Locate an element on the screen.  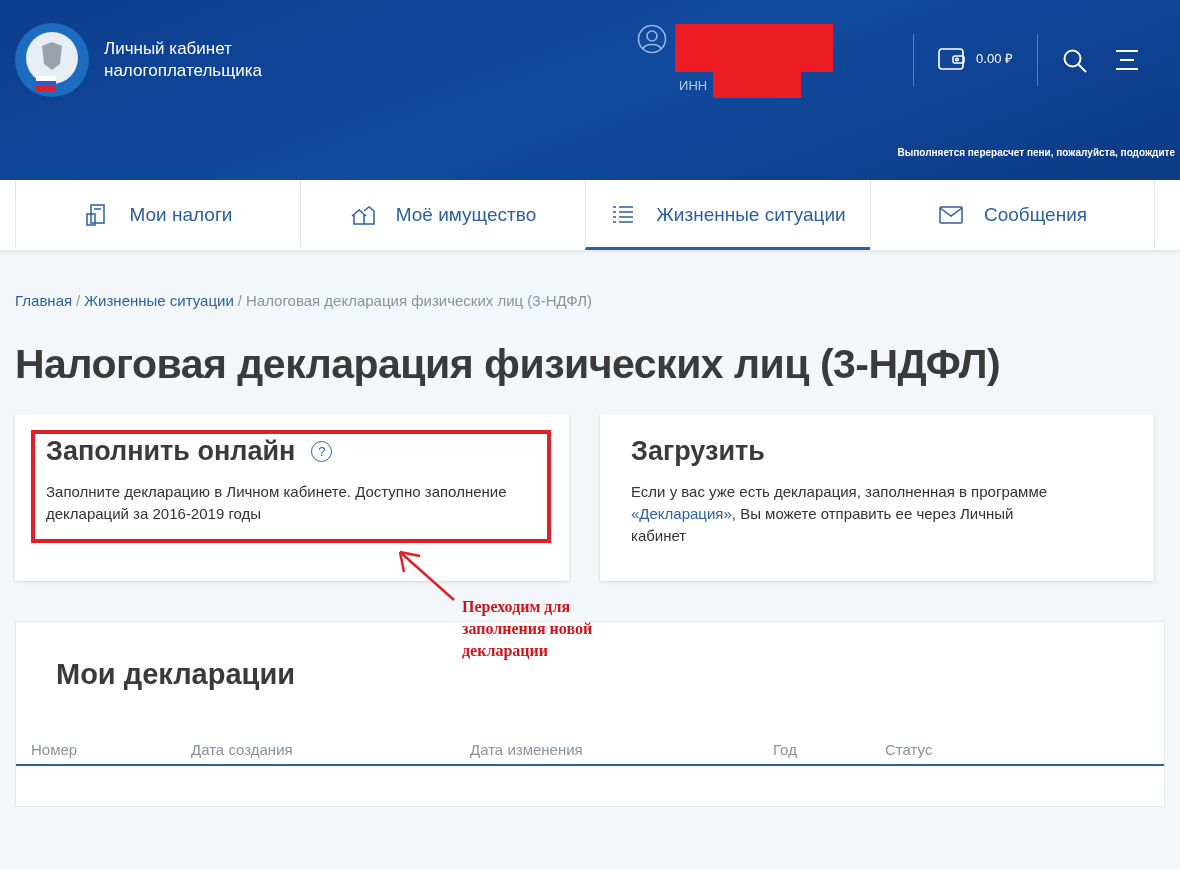
annotation-note: Переходим для заполнения новой декларации is located at coordinates (528, 629).